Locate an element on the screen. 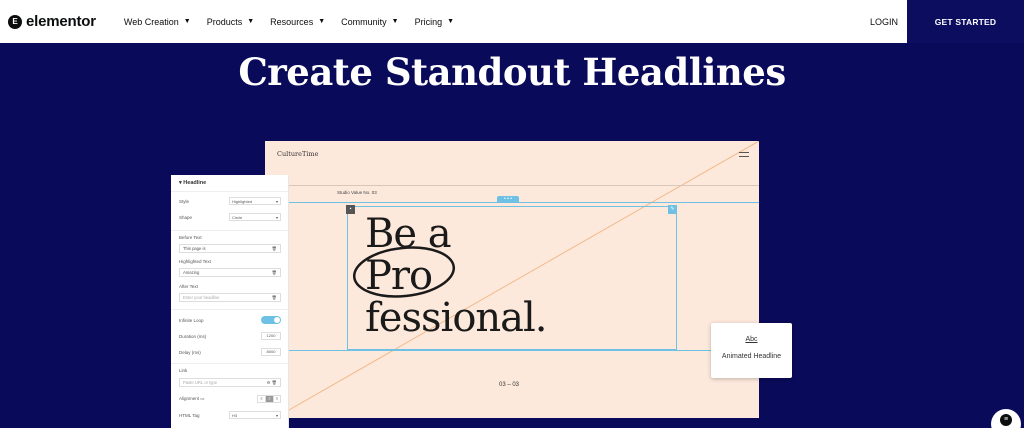 This screenshot has height=428, width=1024. align-right-icon: ≡ is located at coordinates (277, 399).